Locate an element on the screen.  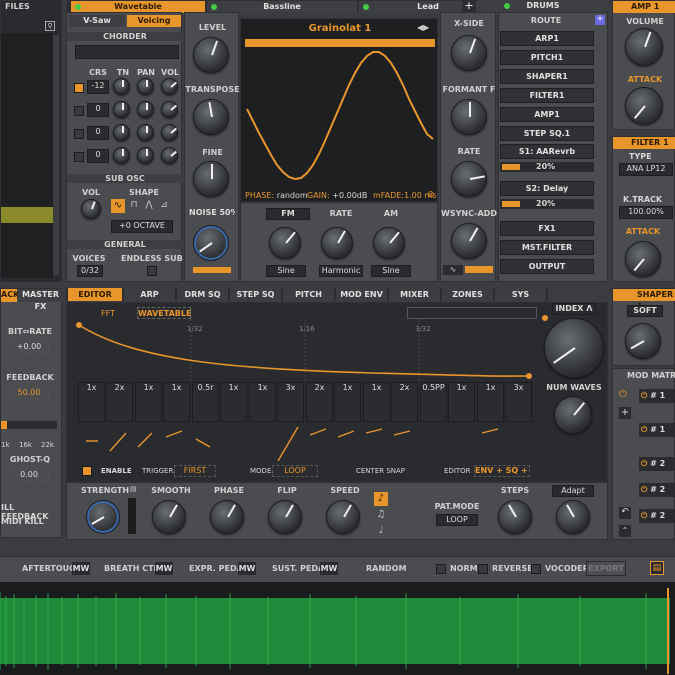
send2: S2: Delay is located at coordinates (547, 188).